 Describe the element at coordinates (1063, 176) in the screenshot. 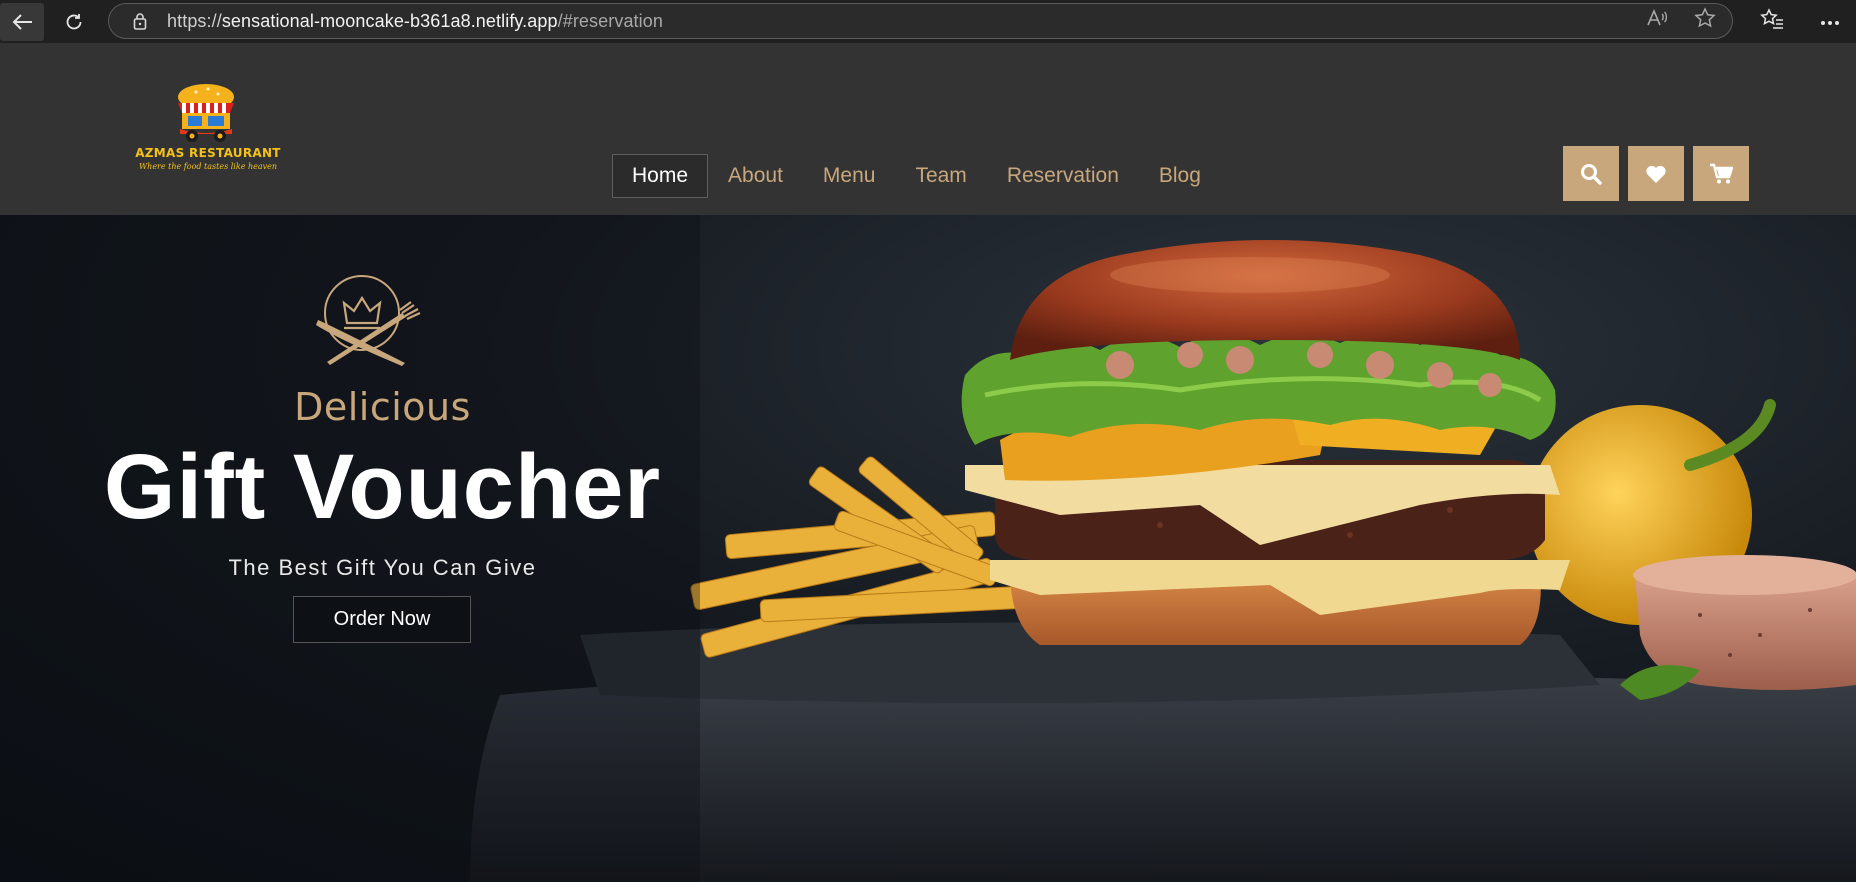

I see `nav-reservation: Reservation` at that location.